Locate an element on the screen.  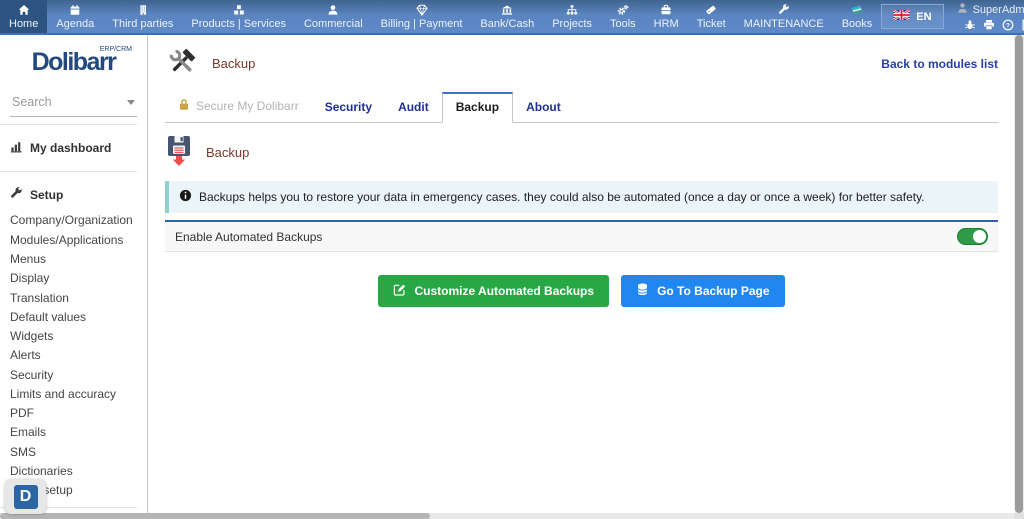
go-to-backup-page-button: Go To Backup Page is located at coordinates (703, 291).